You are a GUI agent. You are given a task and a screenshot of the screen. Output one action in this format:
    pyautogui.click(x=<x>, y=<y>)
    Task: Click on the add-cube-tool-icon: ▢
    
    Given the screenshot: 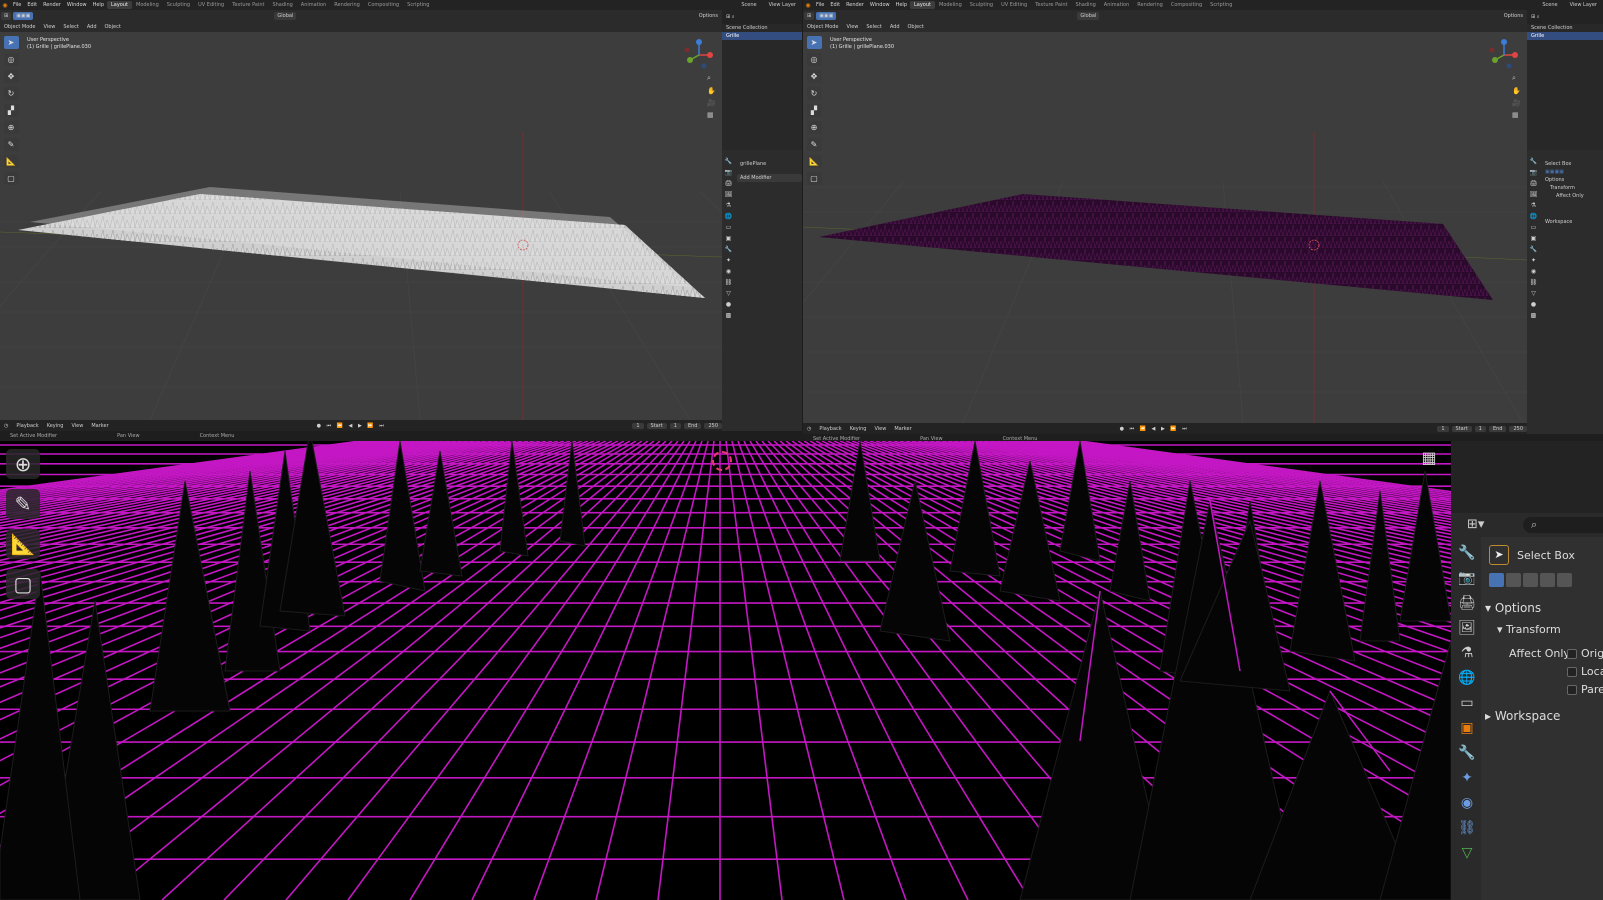 What is the action you would take?
    pyautogui.click(x=11, y=178)
    